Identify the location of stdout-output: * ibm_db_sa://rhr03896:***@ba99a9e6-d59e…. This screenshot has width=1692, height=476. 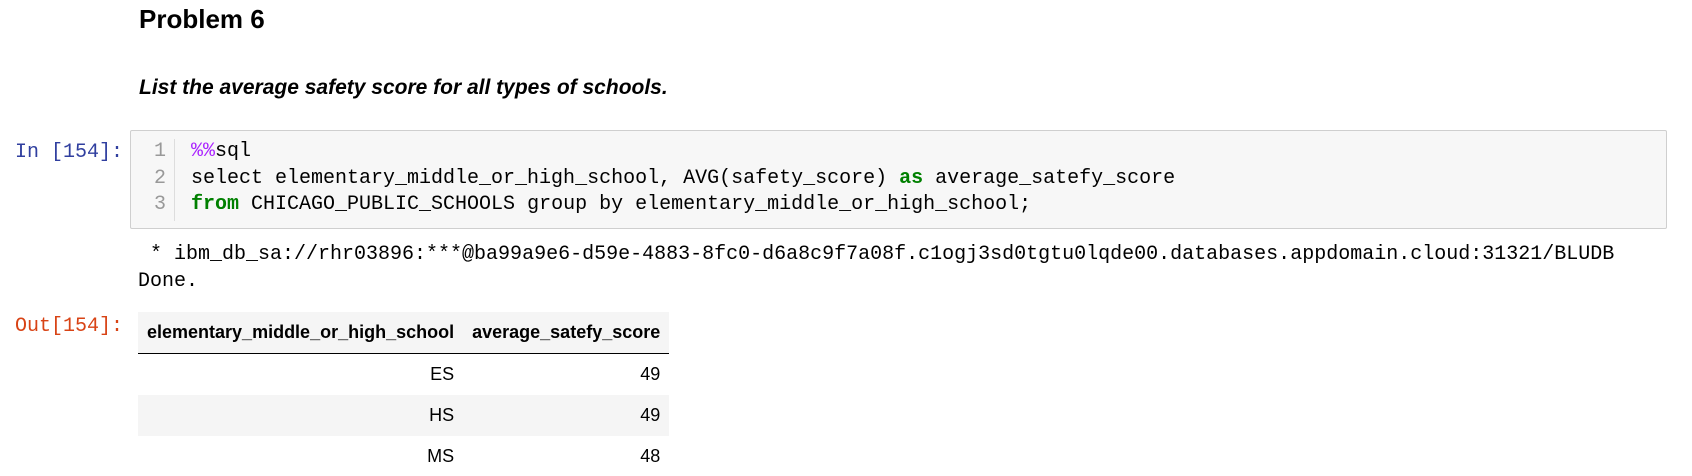
(876, 268).